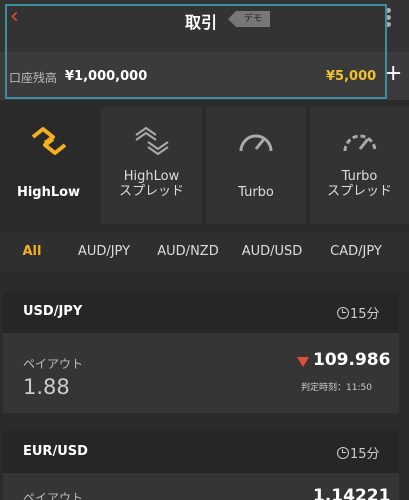 The width and height of the screenshot is (409, 500). What do you see at coordinates (359, 143) in the screenshot?
I see `speedometer-spread-icon` at bounding box center [359, 143].